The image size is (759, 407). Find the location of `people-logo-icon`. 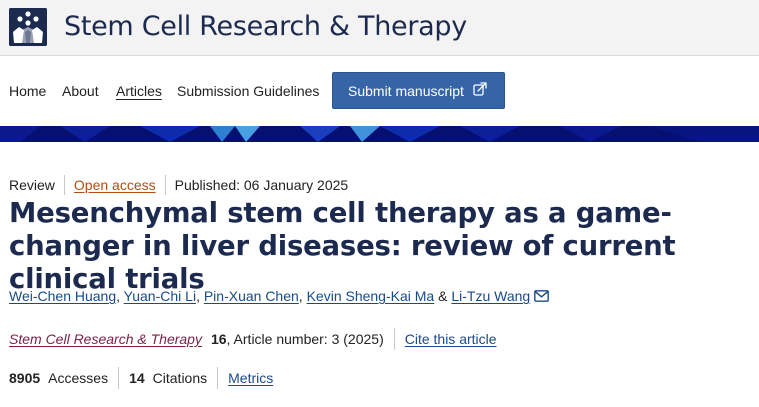

people-logo-icon is located at coordinates (28, 27).